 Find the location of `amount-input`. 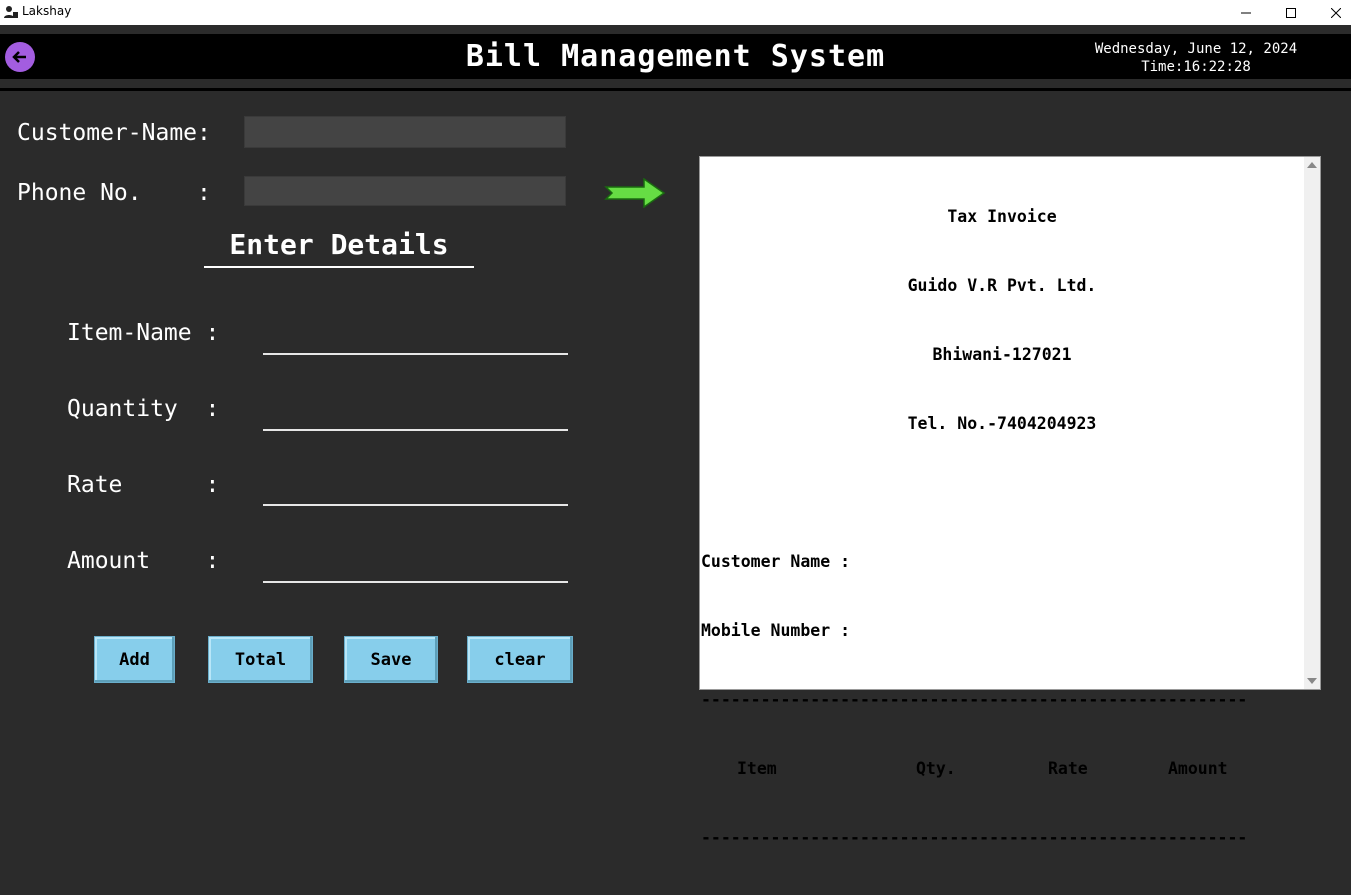

amount-input is located at coordinates (415, 568).